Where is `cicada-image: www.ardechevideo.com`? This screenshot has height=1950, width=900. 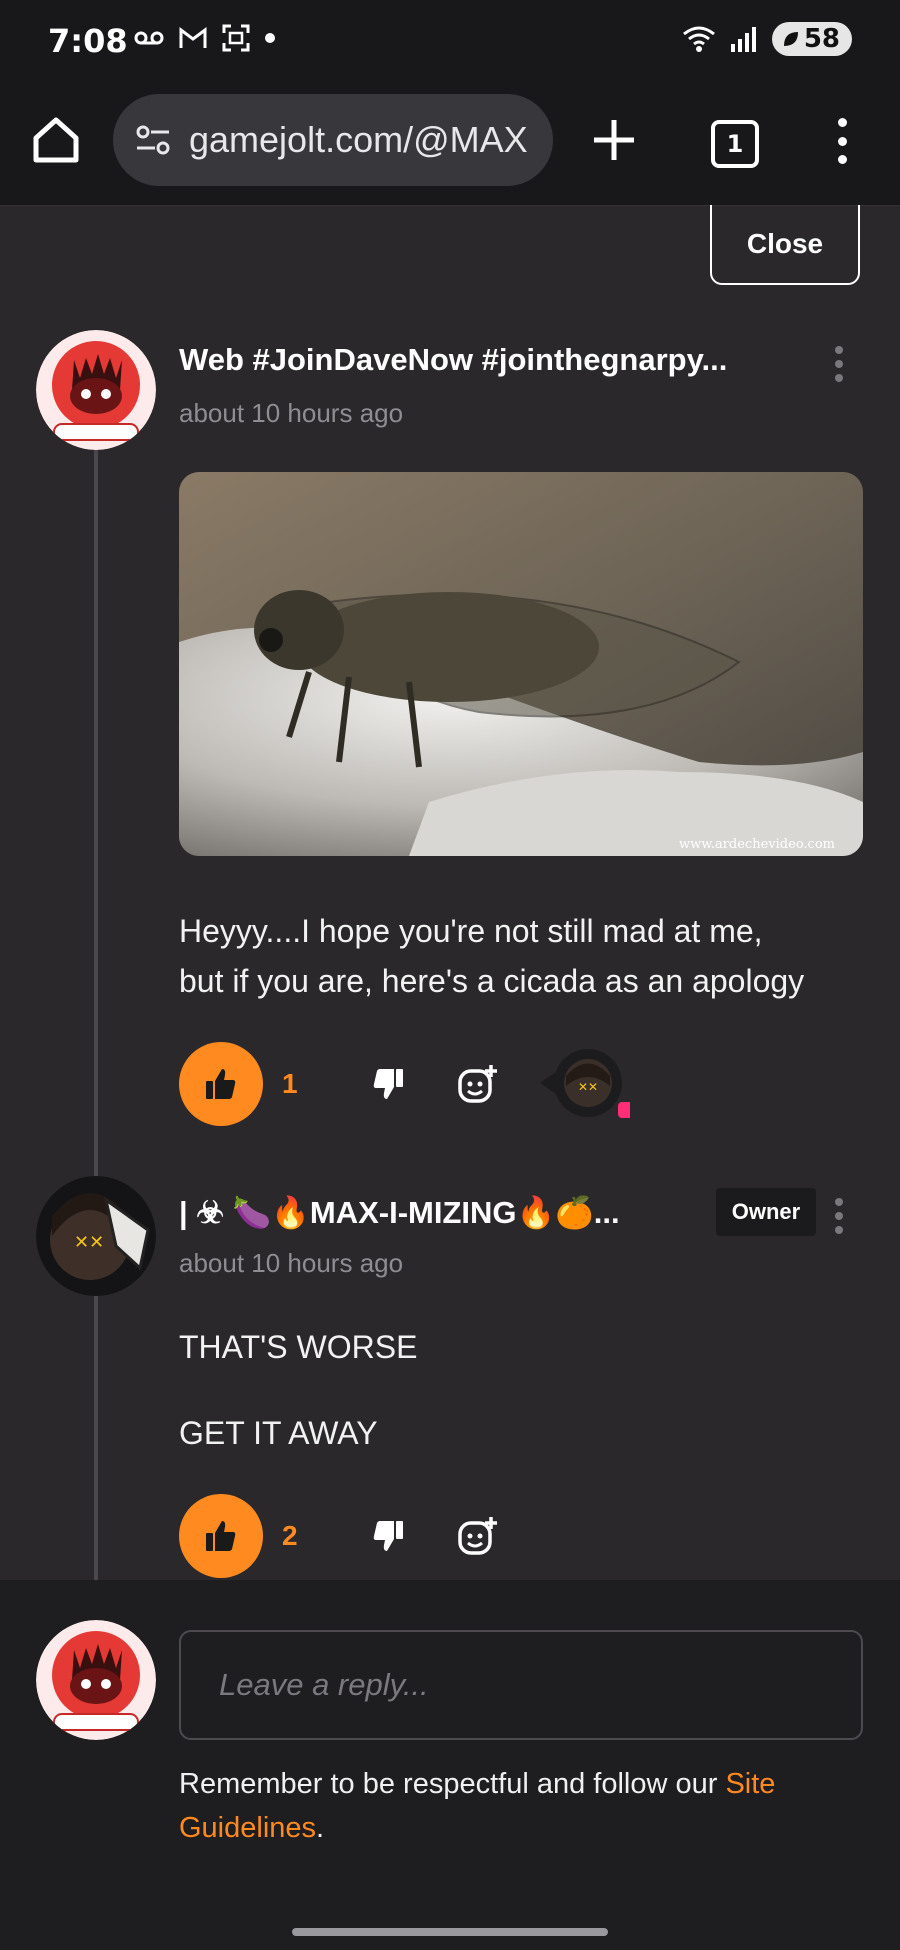
cicada-image: www.ardechevideo.com is located at coordinates (521, 664).